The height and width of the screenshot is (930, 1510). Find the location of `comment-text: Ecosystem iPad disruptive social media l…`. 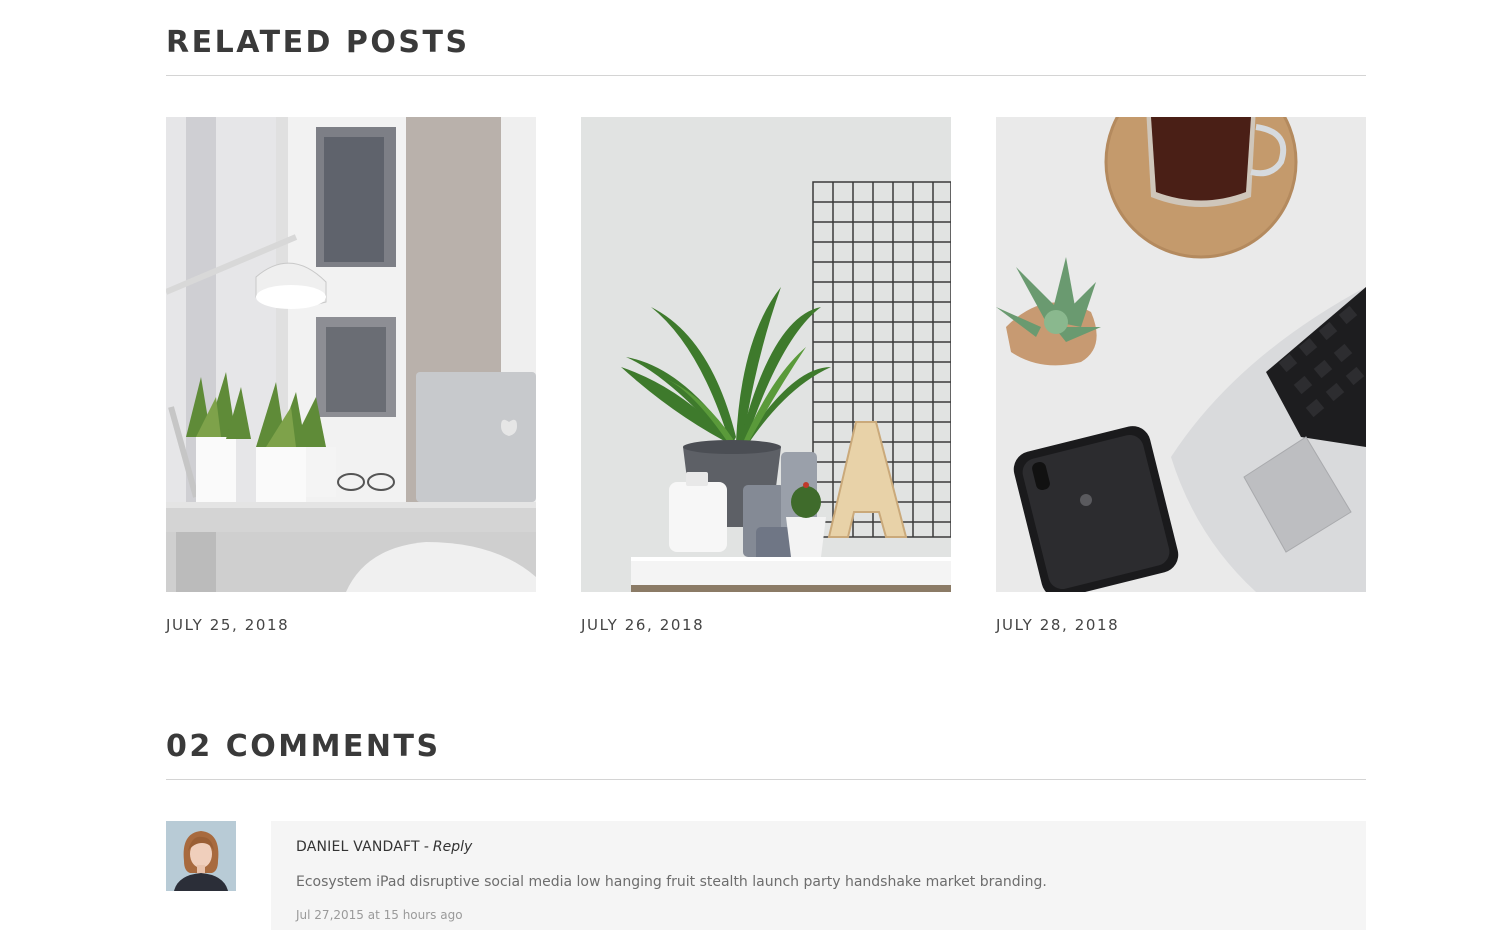

comment-text: Ecosystem iPad disruptive social media l… is located at coordinates (671, 882).